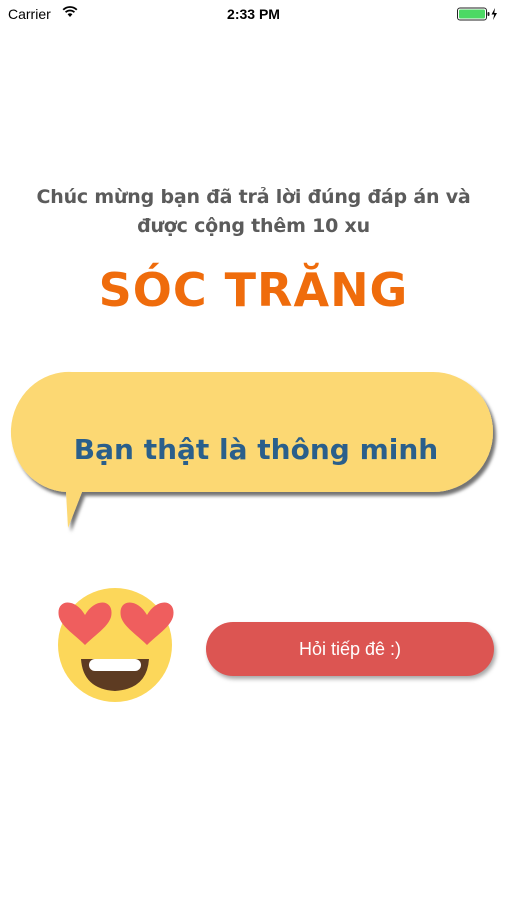 This screenshot has height=900, width=507. Describe the element at coordinates (116, 645) in the screenshot. I see `heart-eyes-emoji-icon` at that location.